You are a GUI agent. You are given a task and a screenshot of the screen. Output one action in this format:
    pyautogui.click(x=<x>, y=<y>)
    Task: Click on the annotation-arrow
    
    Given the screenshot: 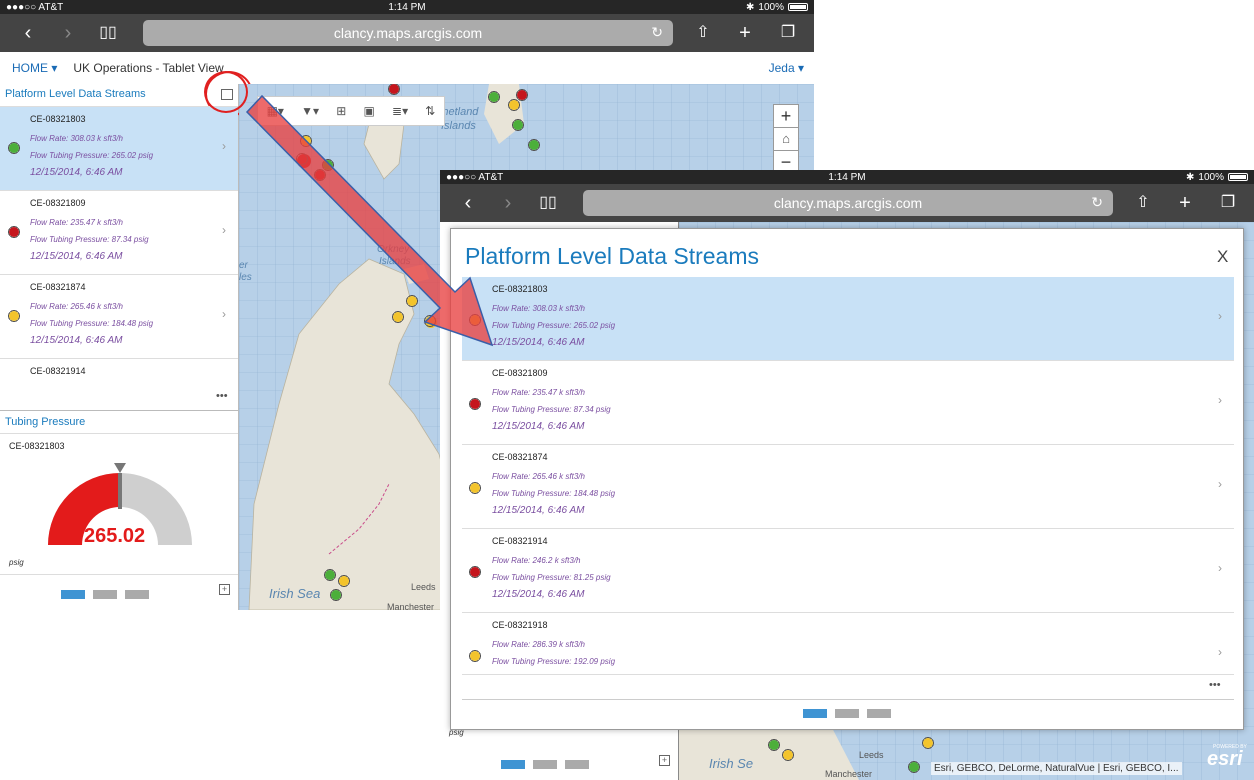 What is the action you would take?
    pyautogui.click(x=369, y=220)
    